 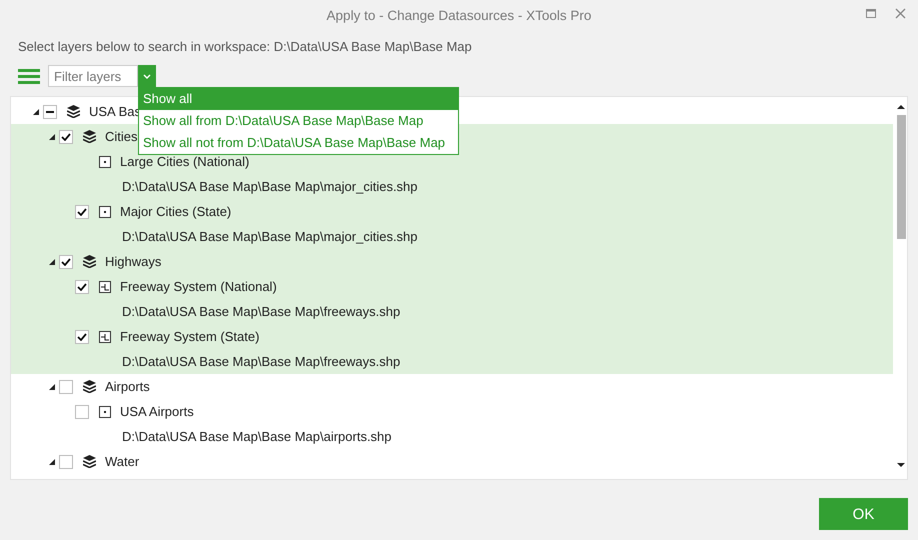 I want to click on window-title: Apply to - Change Datasources - XTools Pro, so click(x=459, y=15).